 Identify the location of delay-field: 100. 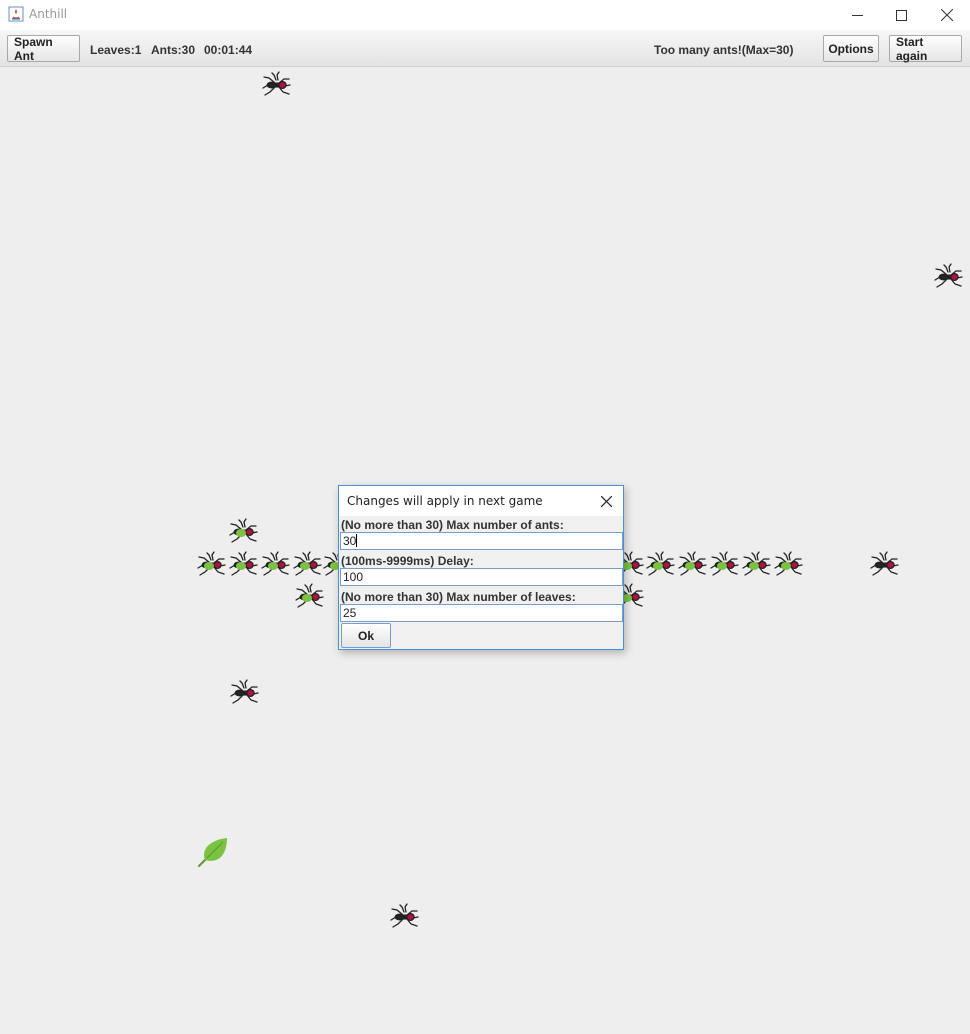
(481, 577).